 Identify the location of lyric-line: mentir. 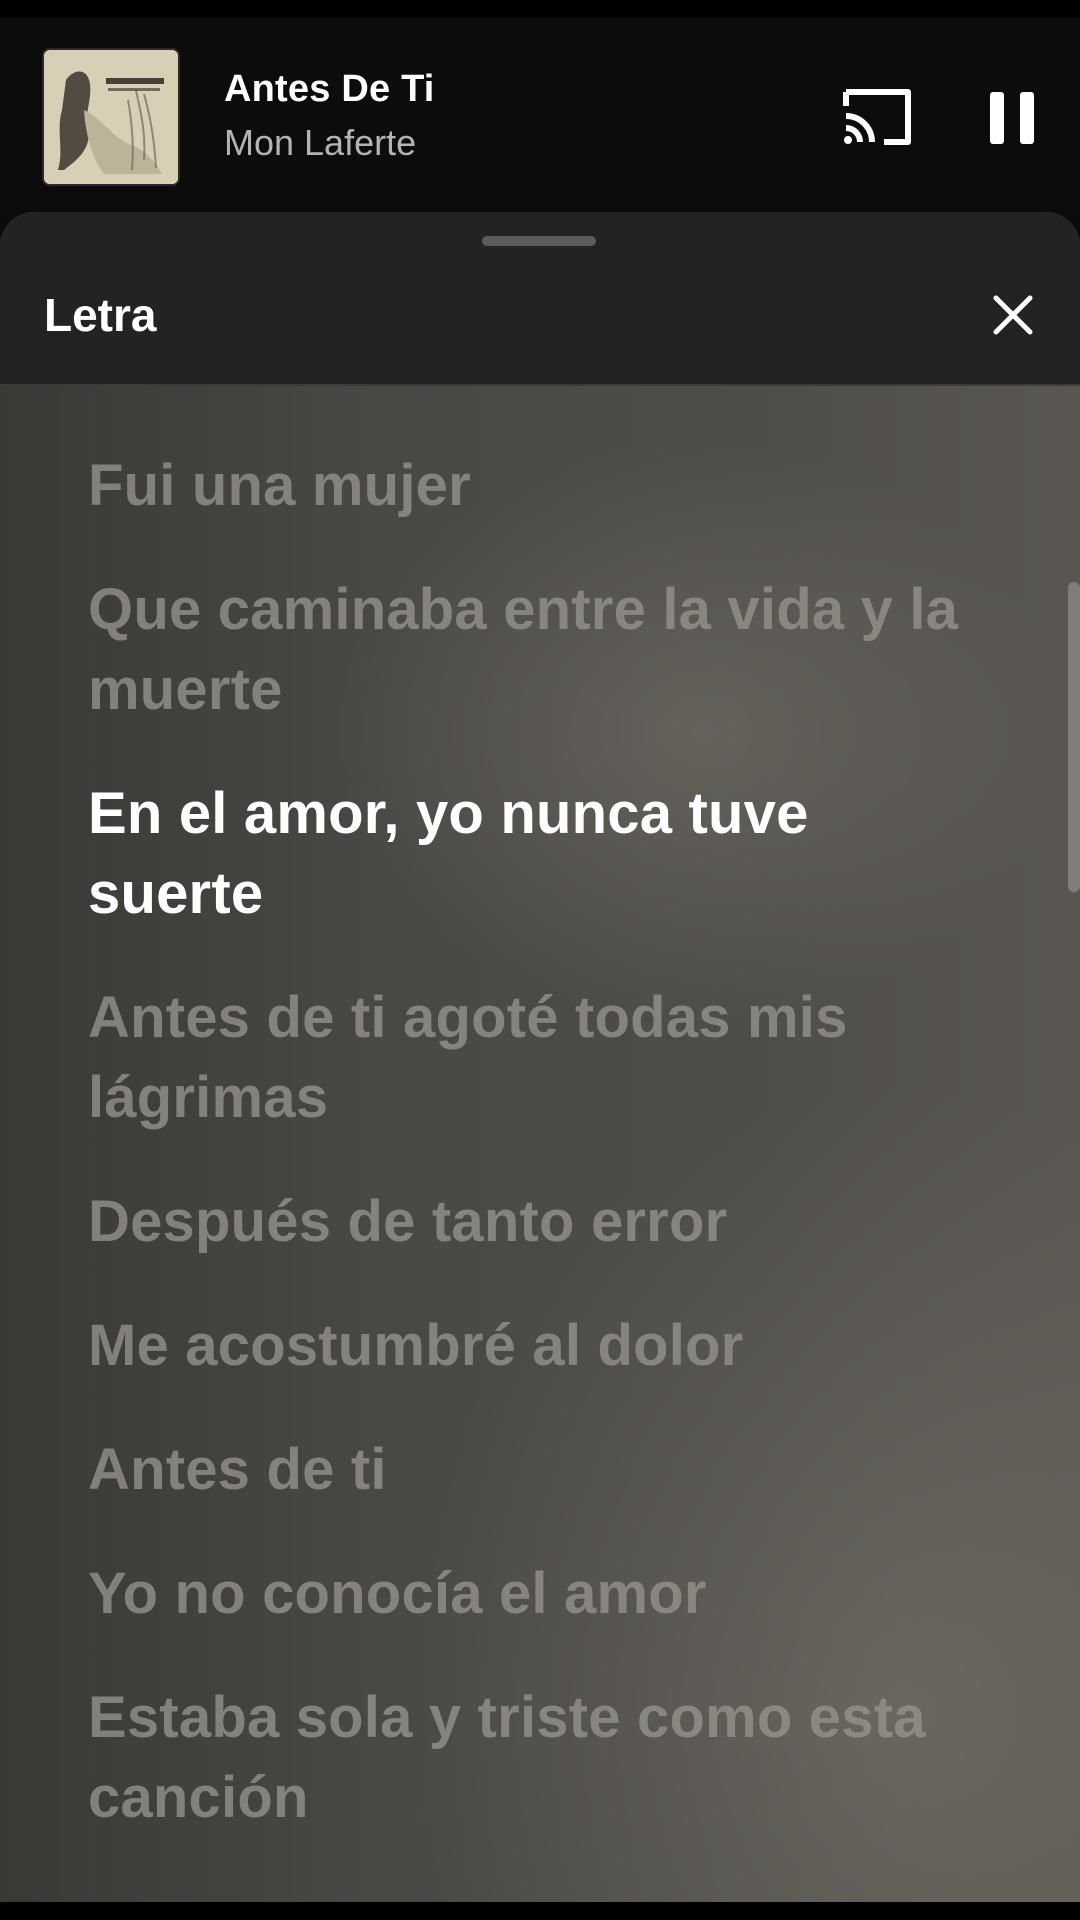
(538, 394).